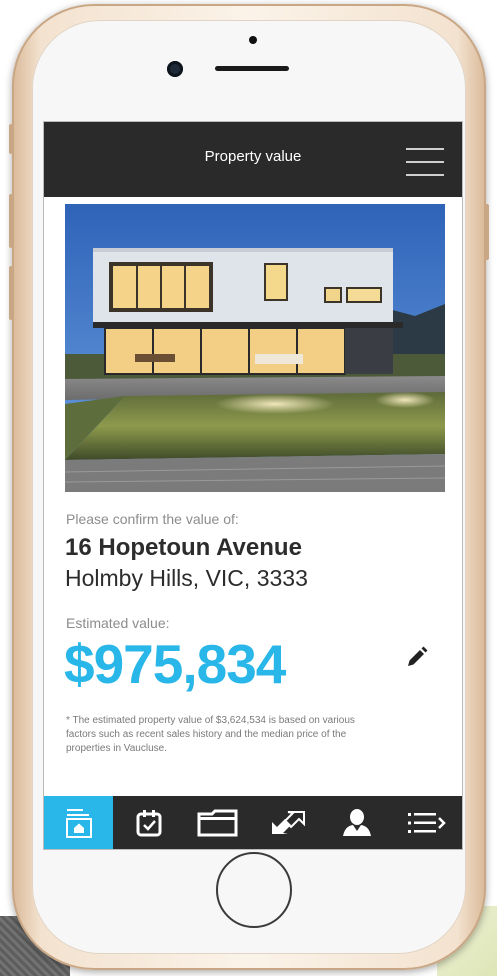  I want to click on user-icon, so click(356, 822).